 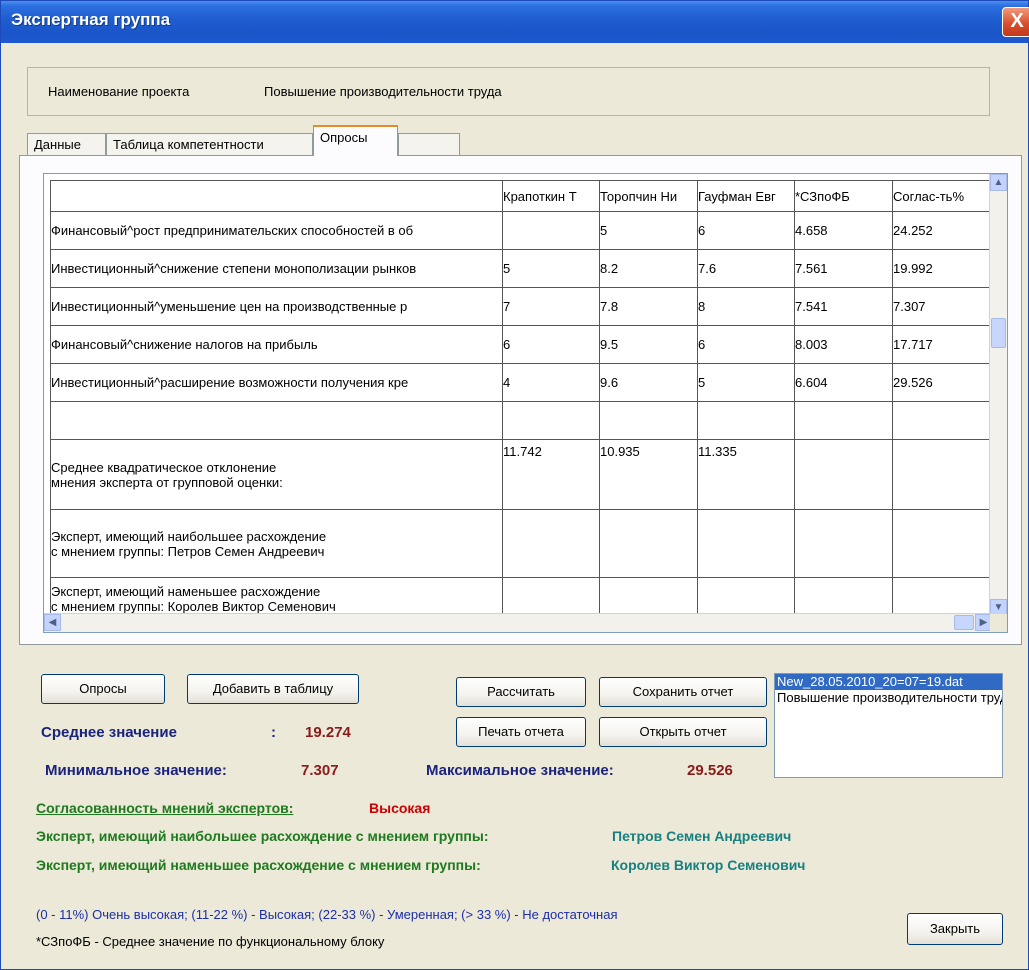 What do you see at coordinates (648, 306) in the screenshot?
I see `table-cell: 7.8` at bounding box center [648, 306].